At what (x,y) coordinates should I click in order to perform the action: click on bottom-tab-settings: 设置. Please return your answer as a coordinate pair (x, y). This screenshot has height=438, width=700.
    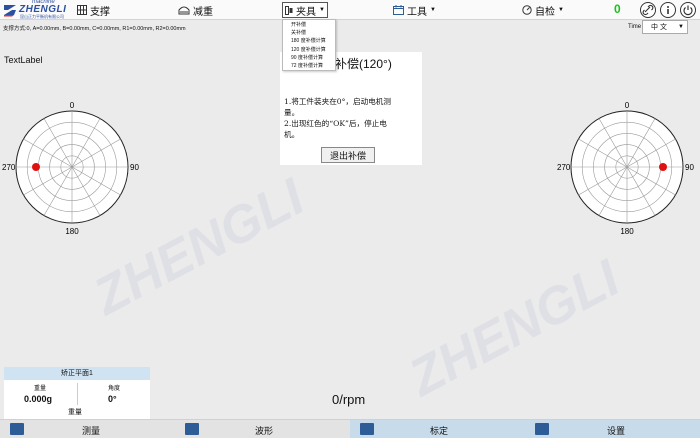
    Looking at the image, I should click on (612, 429).